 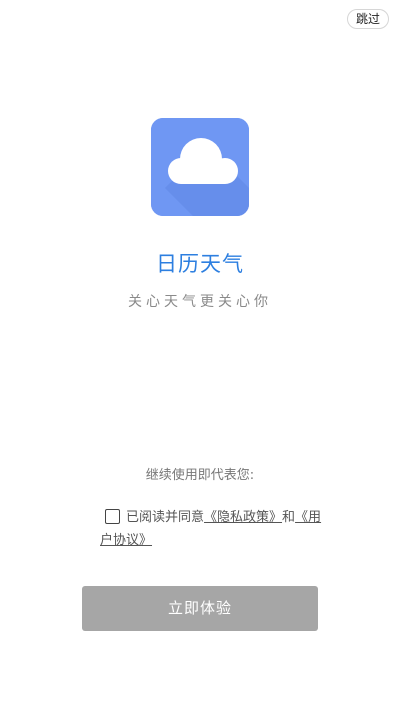 I want to click on cloud-icon, so click(x=200, y=167).